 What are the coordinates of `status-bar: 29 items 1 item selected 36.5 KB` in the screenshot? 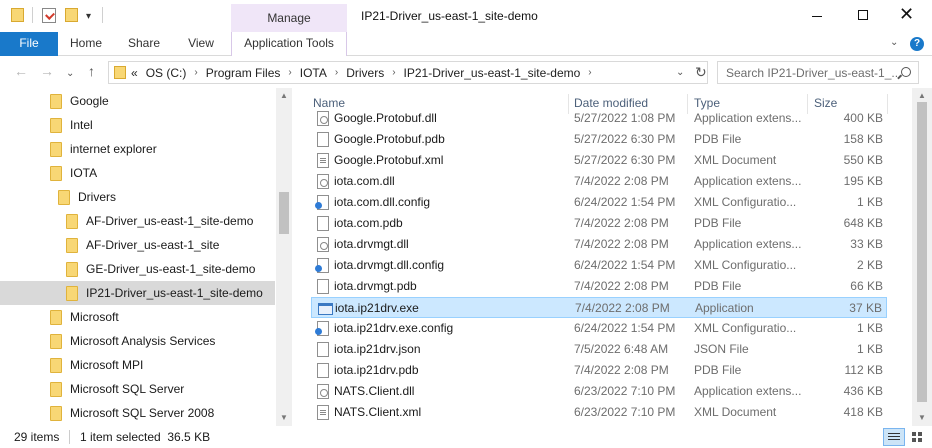 It's located at (466, 437).